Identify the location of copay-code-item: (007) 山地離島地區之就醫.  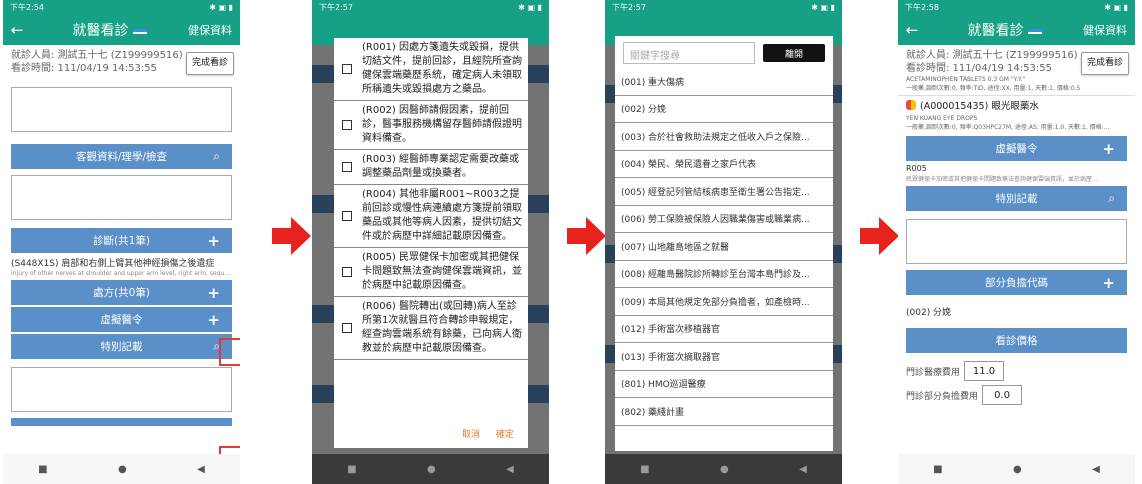
(724, 247).